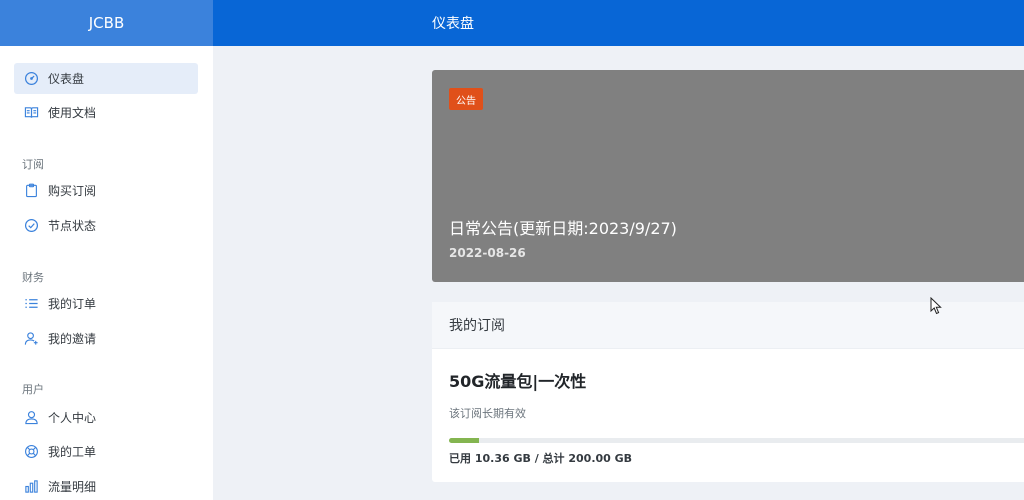 Image resolution: width=1024 pixels, height=500 pixels. What do you see at coordinates (487, 253) in the screenshot?
I see `announcement-date: 2022-08-26` at bounding box center [487, 253].